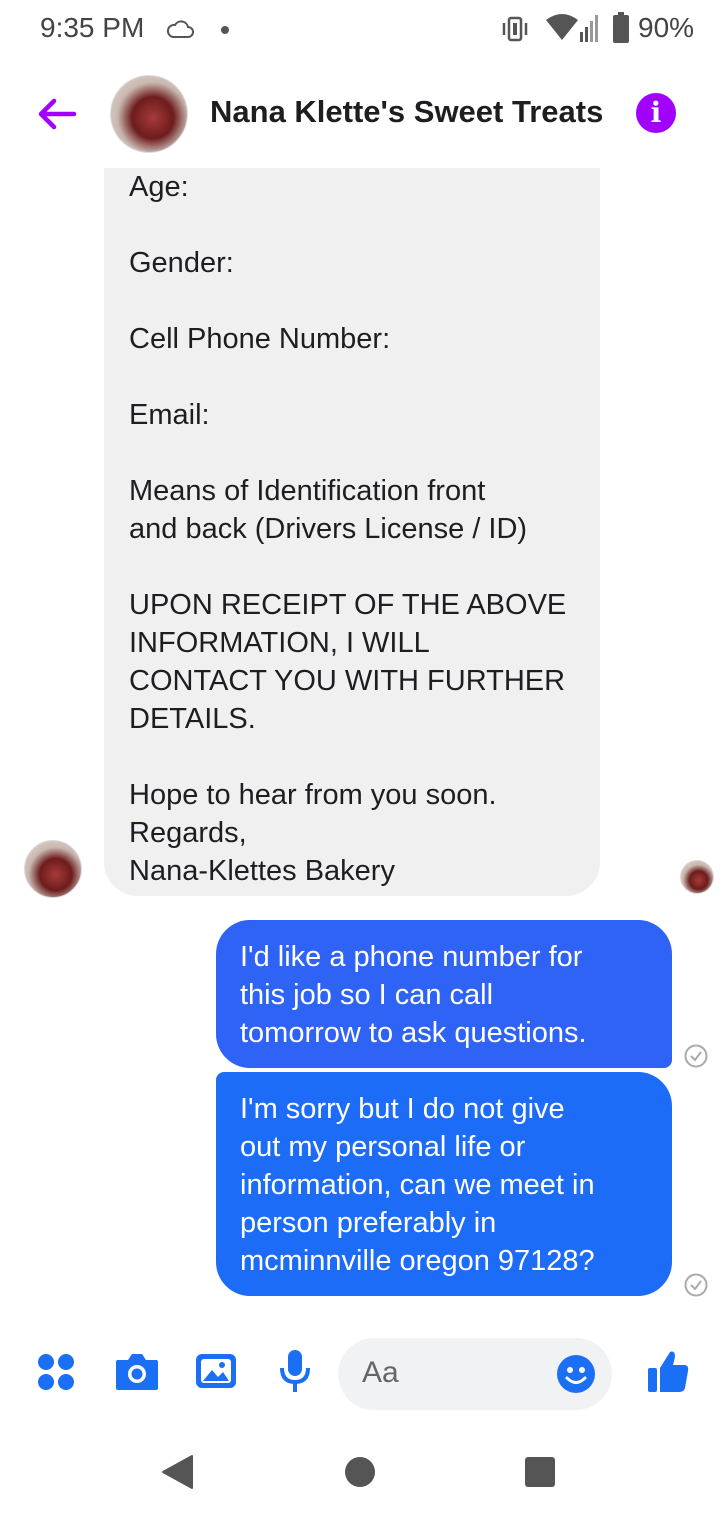 Image resolution: width=720 pixels, height=1520 pixels. I want to click on message-line: person preferably in, so click(368, 1223).